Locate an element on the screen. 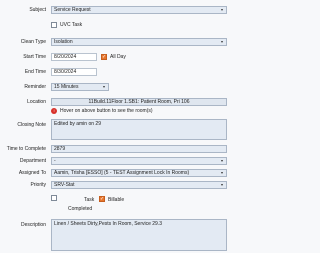 This screenshot has height=253, width=320. closing-note-value: Edited by amin on 29 is located at coordinates (77, 124).